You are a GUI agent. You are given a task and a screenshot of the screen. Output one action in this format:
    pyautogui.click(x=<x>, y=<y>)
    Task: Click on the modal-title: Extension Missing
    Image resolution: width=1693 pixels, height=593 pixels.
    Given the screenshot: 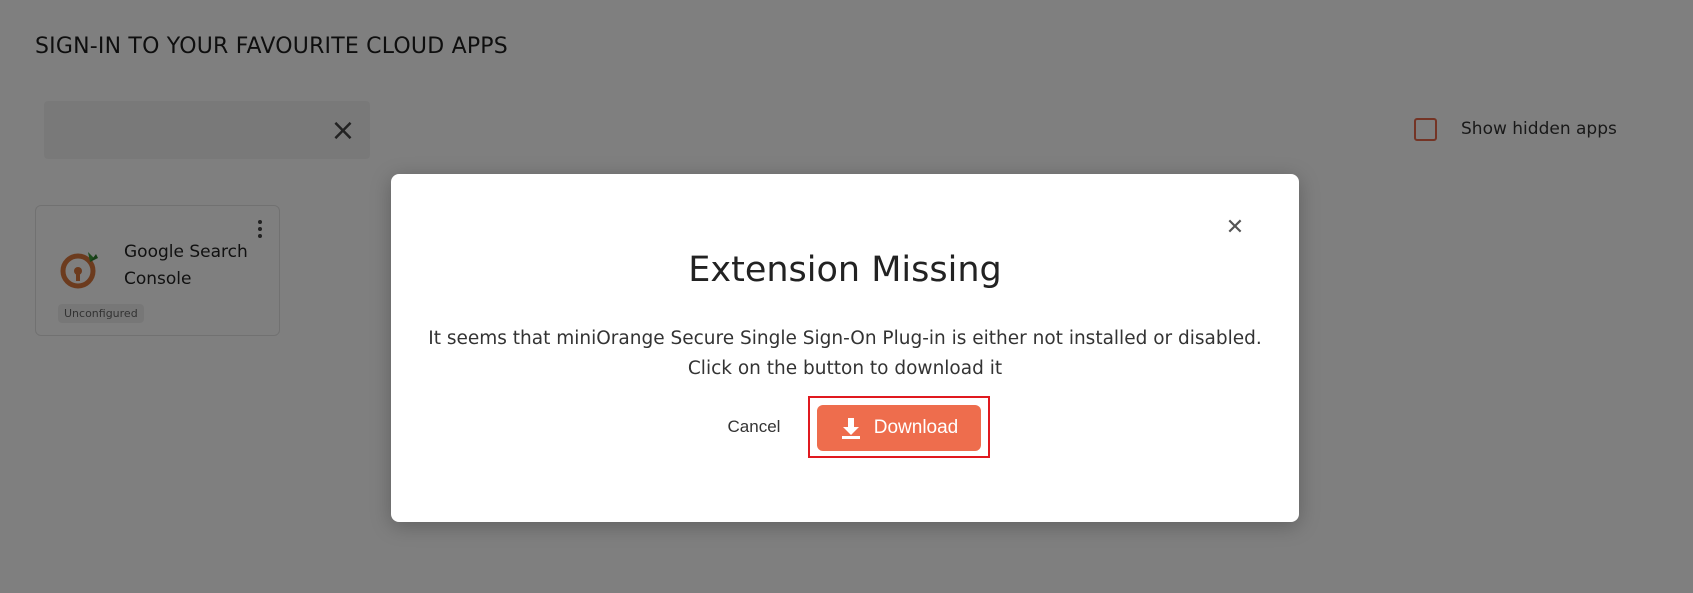 What is the action you would take?
    pyautogui.click(x=845, y=270)
    